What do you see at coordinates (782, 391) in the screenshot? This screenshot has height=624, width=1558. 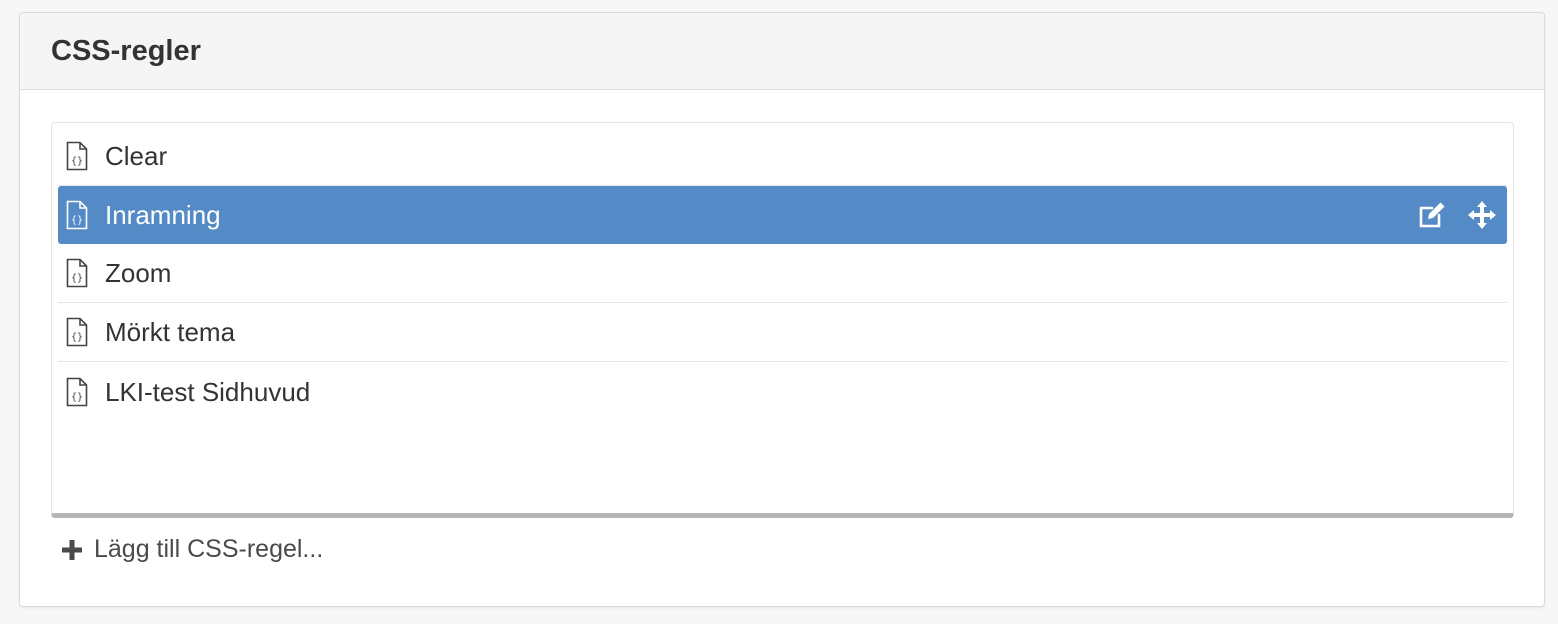 I see `rule-item-lki-test-sidhuvud: {} LKI-test Sidhuvud` at bounding box center [782, 391].